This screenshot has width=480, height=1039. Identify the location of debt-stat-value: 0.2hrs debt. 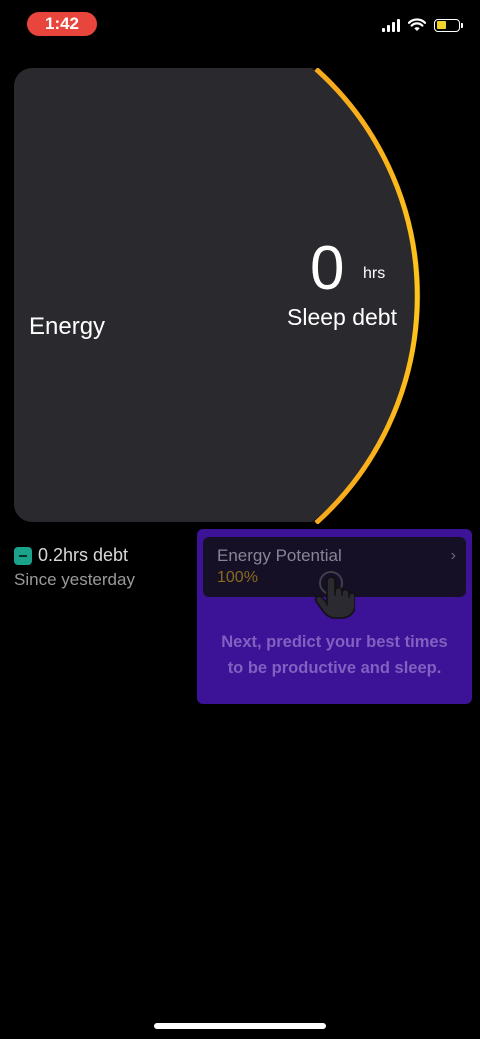
(83, 555).